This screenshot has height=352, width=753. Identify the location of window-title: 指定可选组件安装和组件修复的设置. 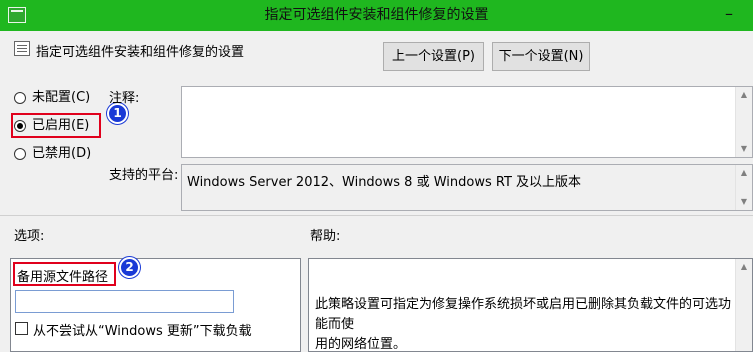
(376, 15).